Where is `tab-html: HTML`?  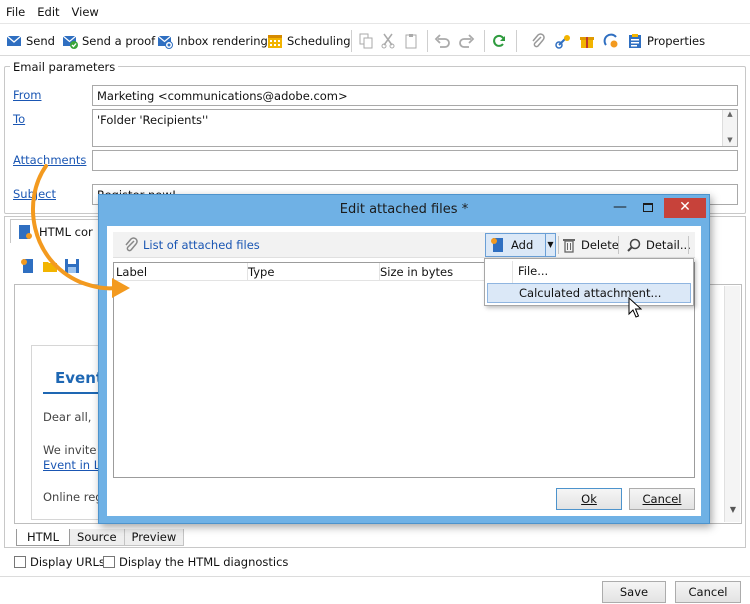
tab-html: HTML is located at coordinates (43, 537).